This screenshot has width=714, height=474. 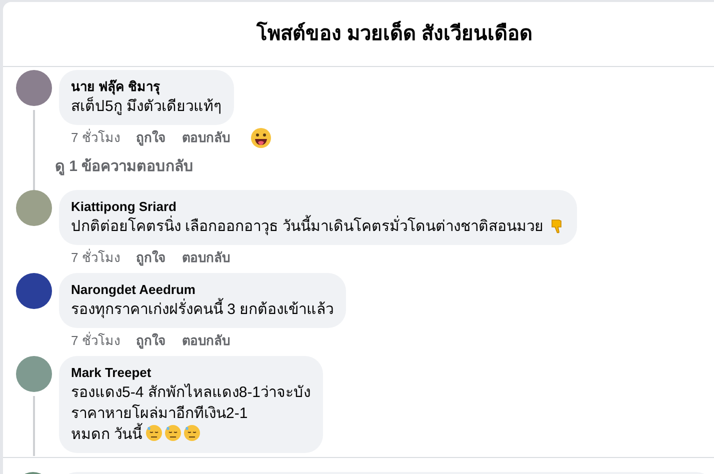 What do you see at coordinates (318, 207) in the screenshot?
I see `author-name: Kiattipong Sriard` at bounding box center [318, 207].